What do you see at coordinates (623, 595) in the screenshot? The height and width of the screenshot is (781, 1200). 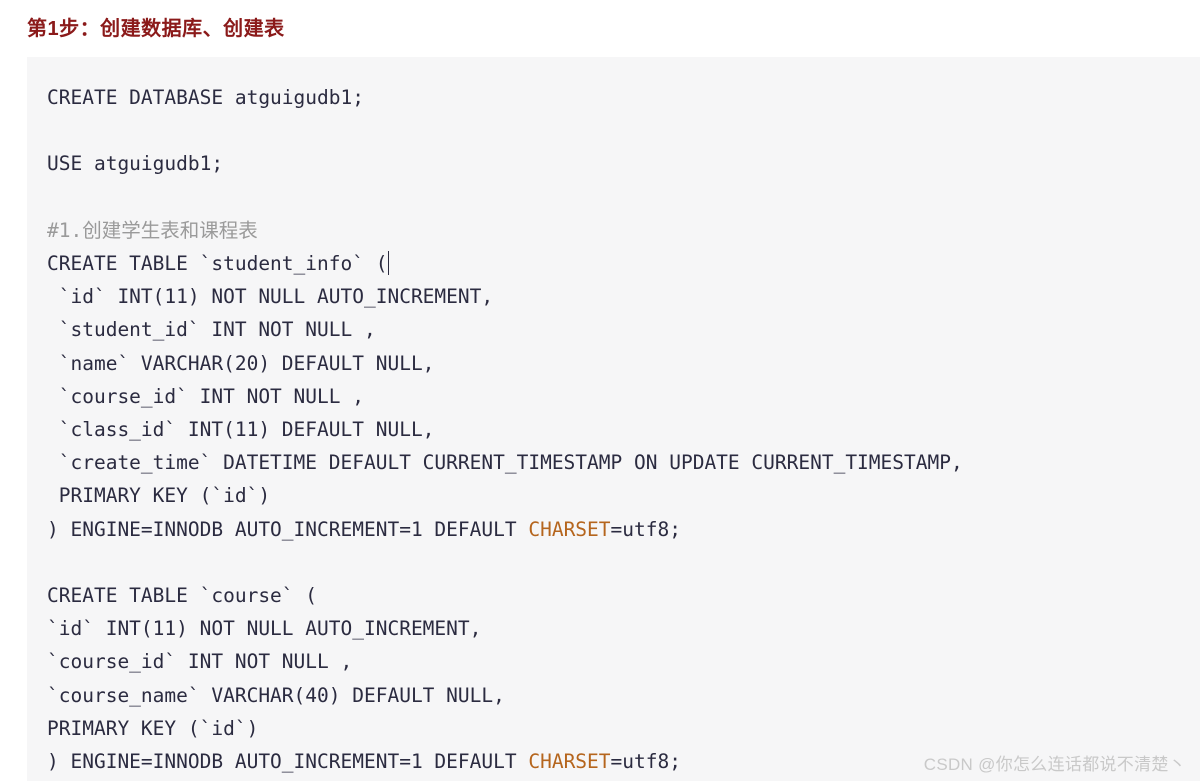 I see `code-line: CREATE TABLE `course` (` at bounding box center [623, 595].